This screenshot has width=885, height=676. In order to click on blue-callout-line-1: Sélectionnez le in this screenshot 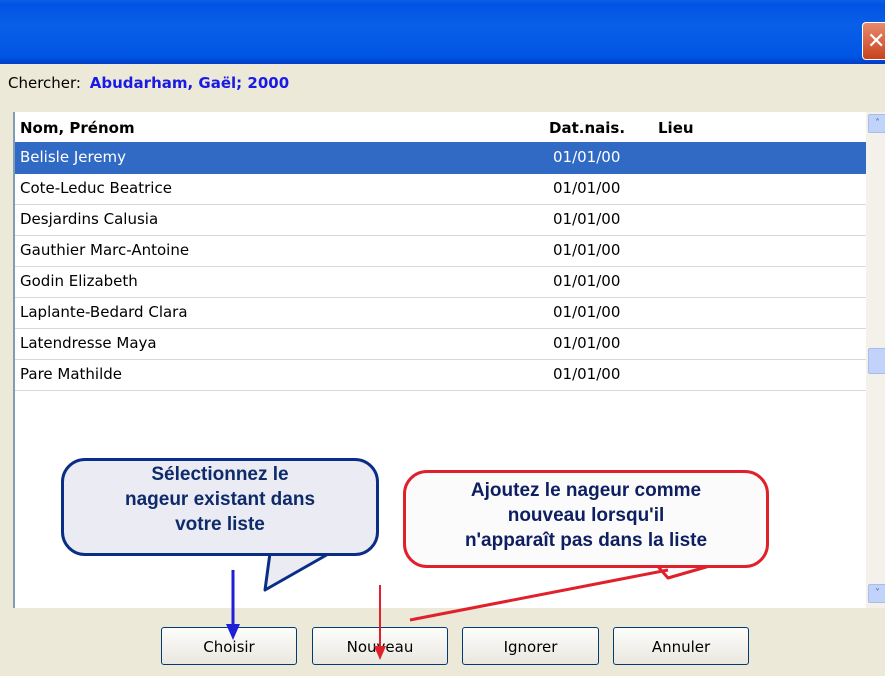, I will do `click(220, 474)`.